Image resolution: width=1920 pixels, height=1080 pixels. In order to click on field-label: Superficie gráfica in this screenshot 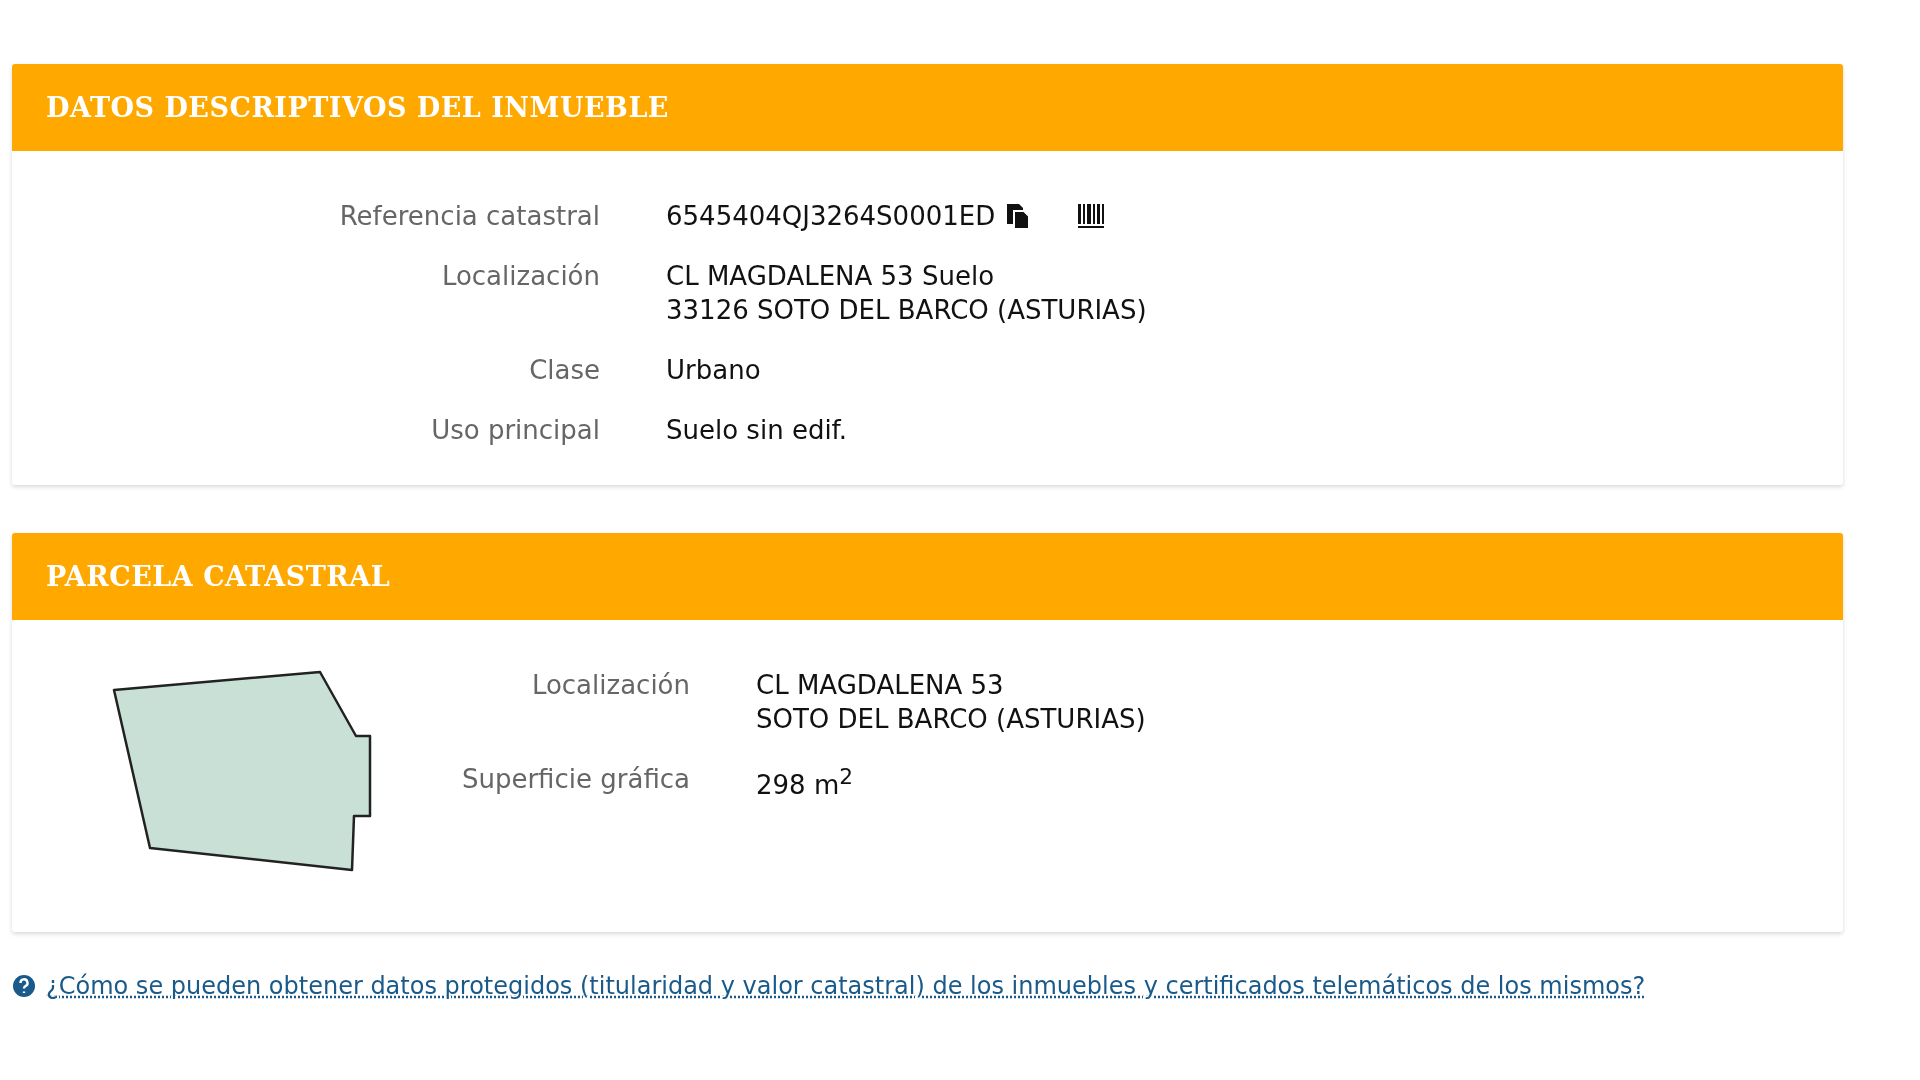, I will do `click(575, 780)`.